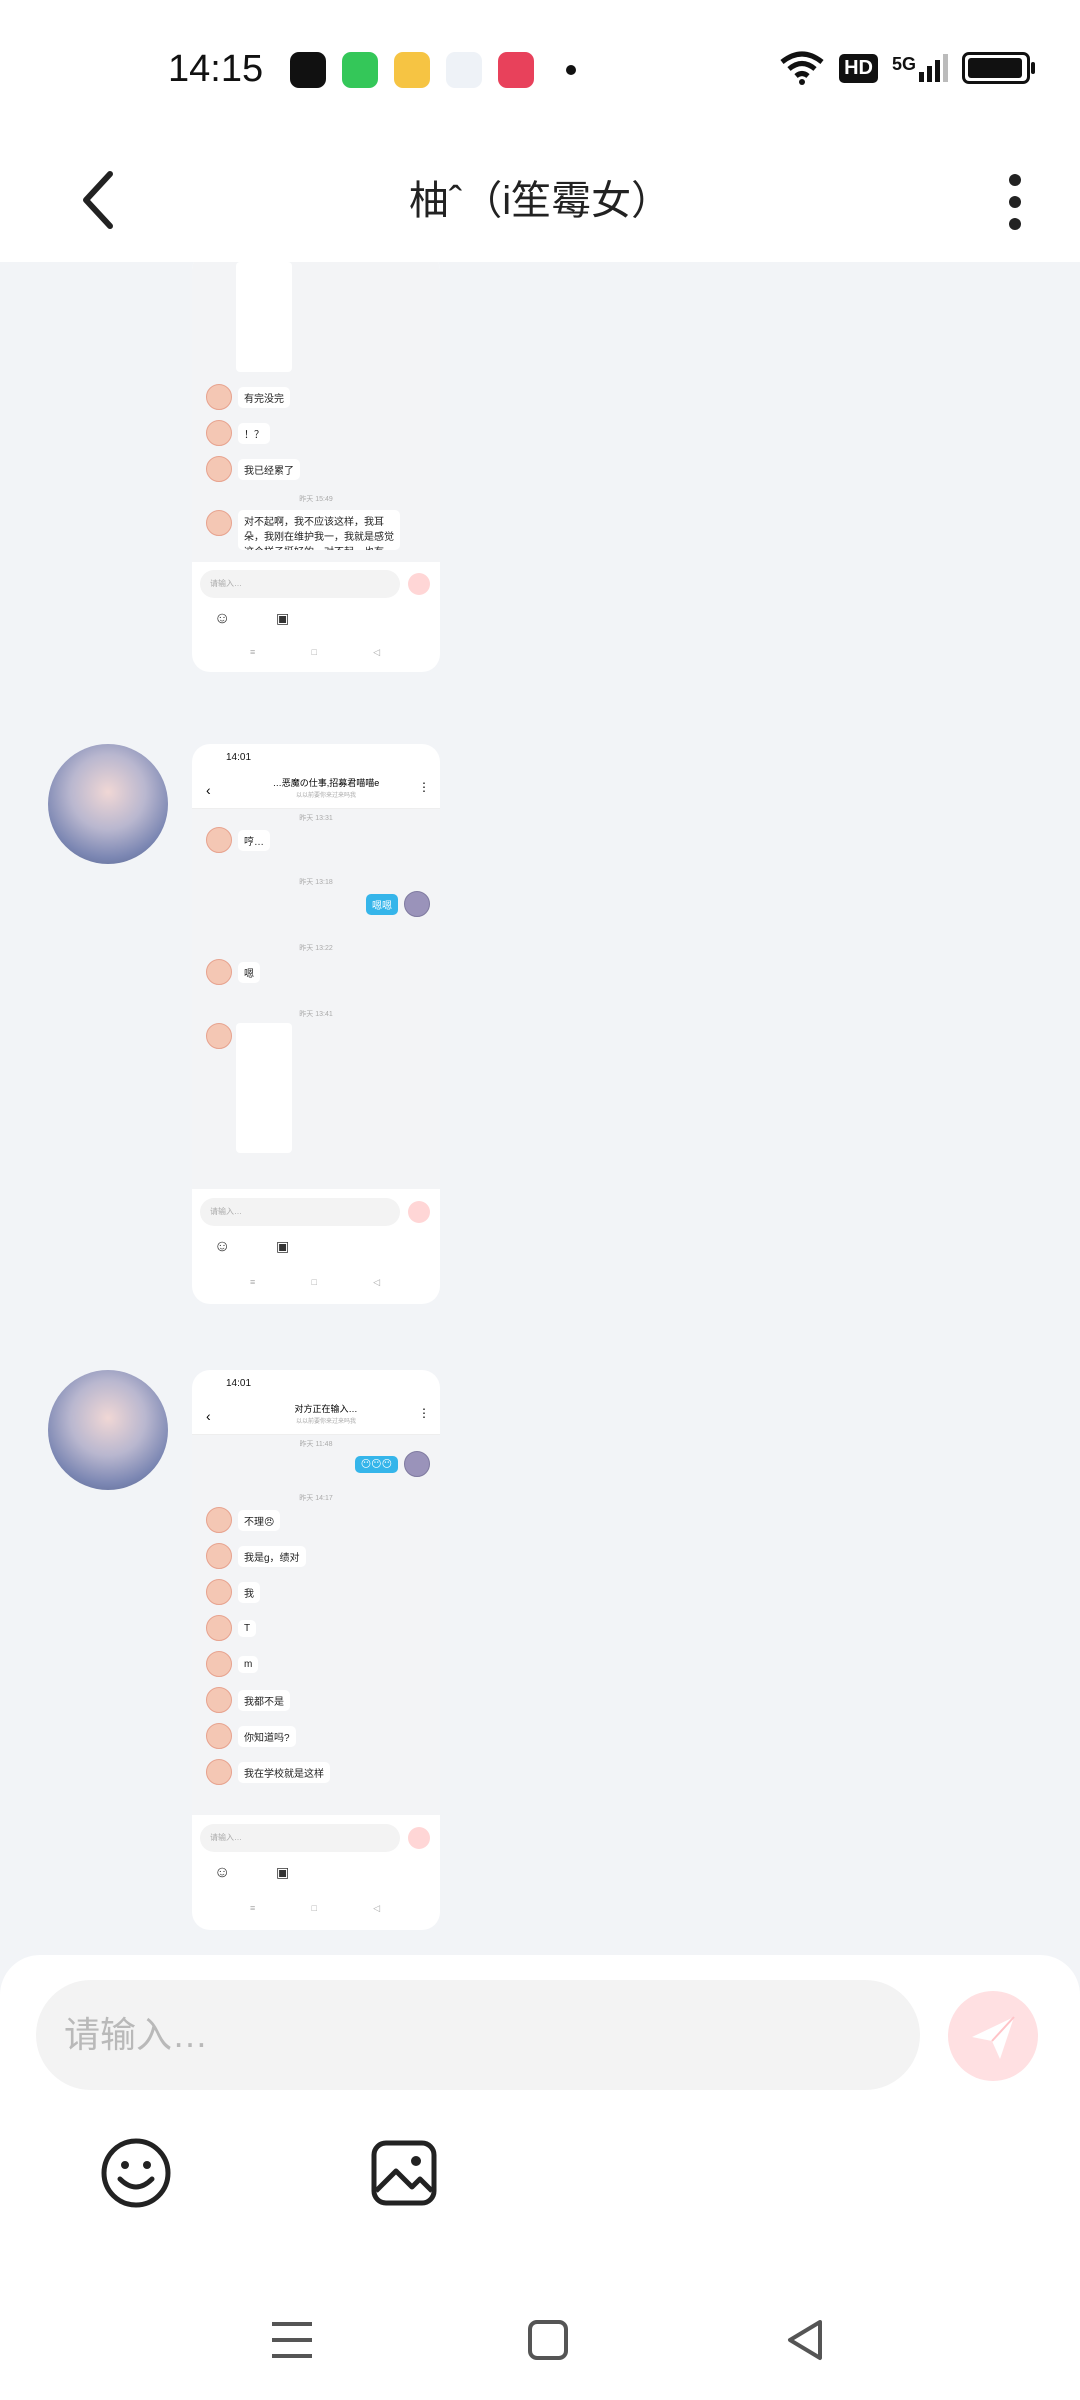  I want to click on screenshot-message-row: ！？, so click(238, 433).